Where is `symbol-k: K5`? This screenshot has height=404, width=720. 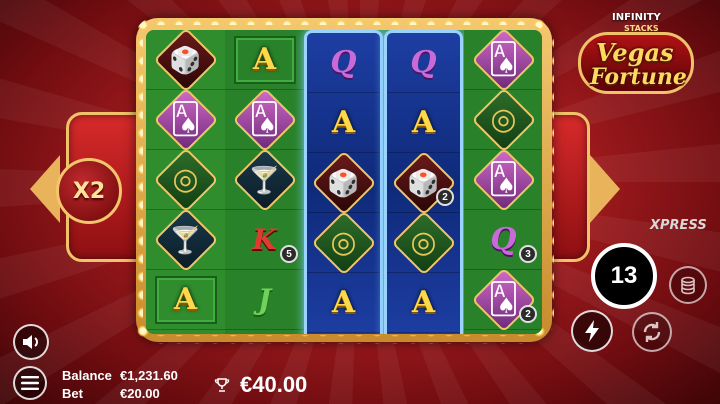 symbol-k: K5 is located at coordinates (264, 240).